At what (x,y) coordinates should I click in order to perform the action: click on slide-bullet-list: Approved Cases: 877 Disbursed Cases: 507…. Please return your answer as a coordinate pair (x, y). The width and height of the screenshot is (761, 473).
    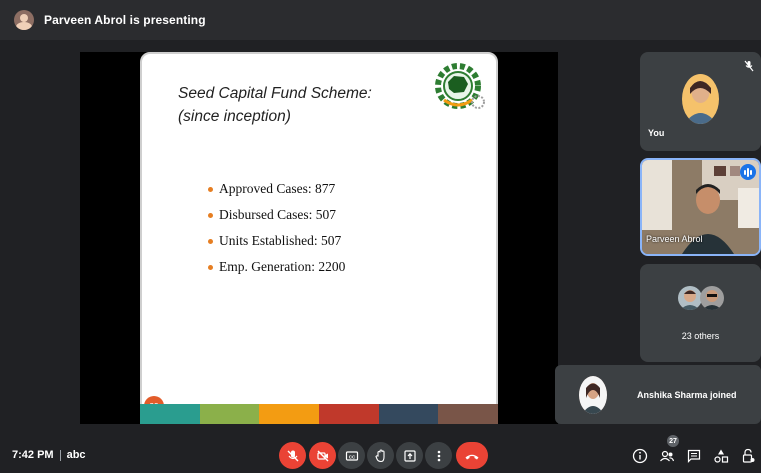
    Looking at the image, I should click on (276, 228).